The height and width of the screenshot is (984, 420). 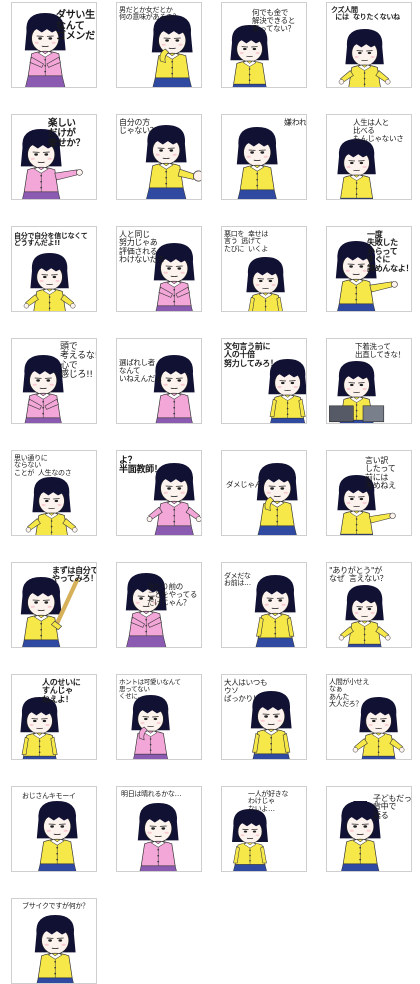 I want to click on sticker-card: 思い通りに ならない ことが 人生なのさ, so click(x=54, y=493).